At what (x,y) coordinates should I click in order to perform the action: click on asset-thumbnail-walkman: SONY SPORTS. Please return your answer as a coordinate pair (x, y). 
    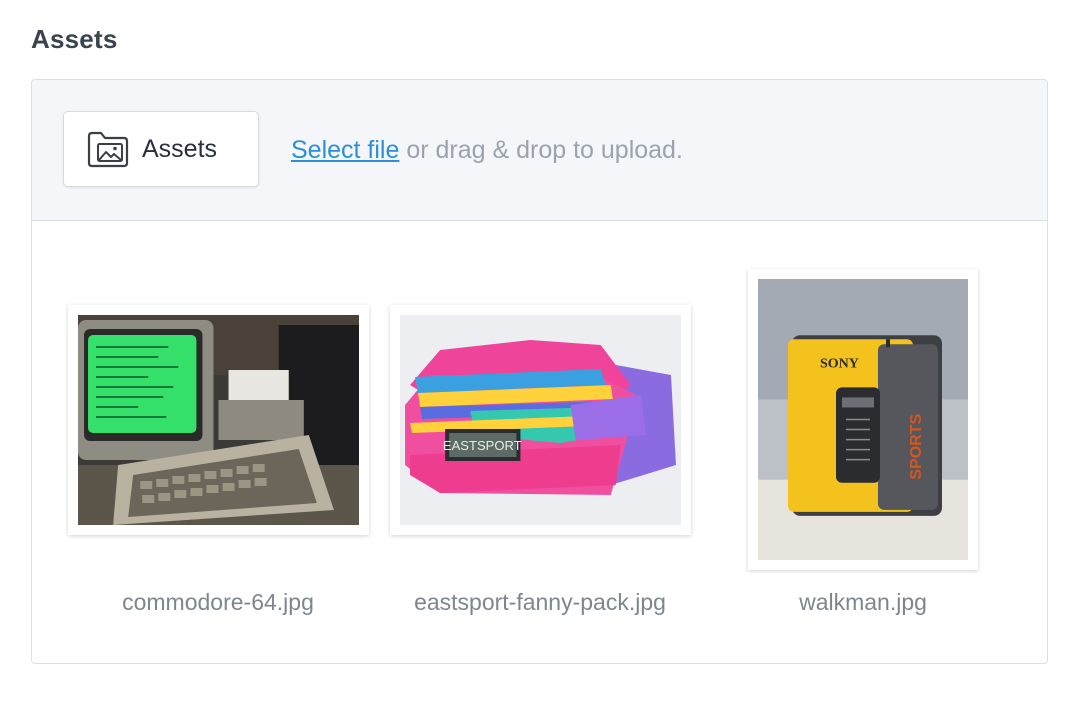
    Looking at the image, I should click on (863, 419).